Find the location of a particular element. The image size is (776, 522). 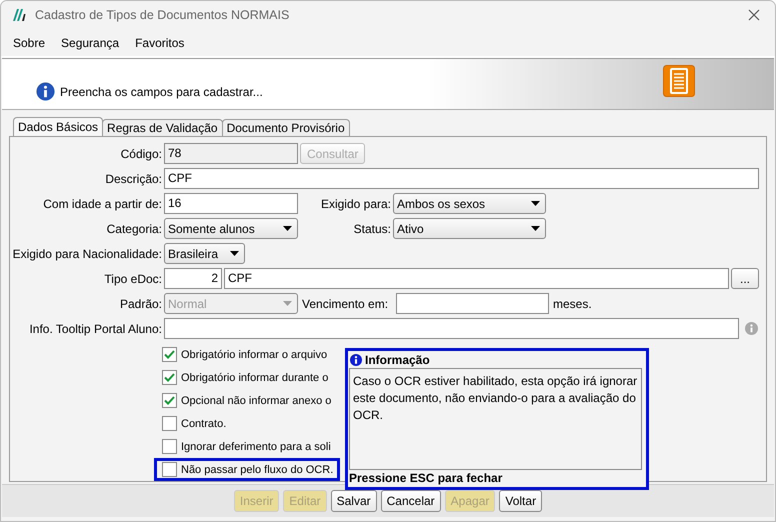

checkbox-label: Opcional não informar anexo o is located at coordinates (256, 400).